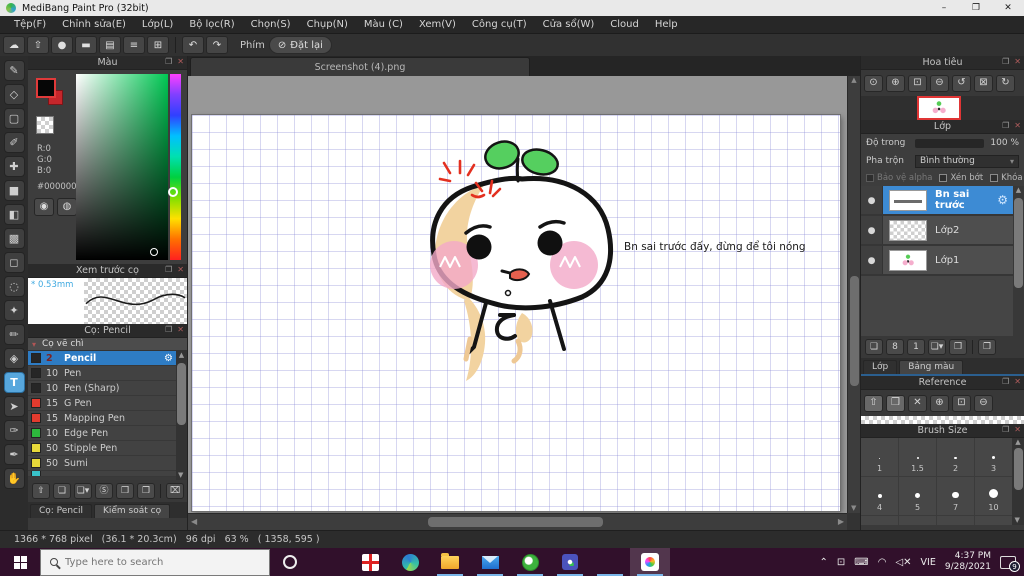 This screenshot has width=1024, height=576. I want to click on rotate-right-icon: ↻, so click(1005, 83).